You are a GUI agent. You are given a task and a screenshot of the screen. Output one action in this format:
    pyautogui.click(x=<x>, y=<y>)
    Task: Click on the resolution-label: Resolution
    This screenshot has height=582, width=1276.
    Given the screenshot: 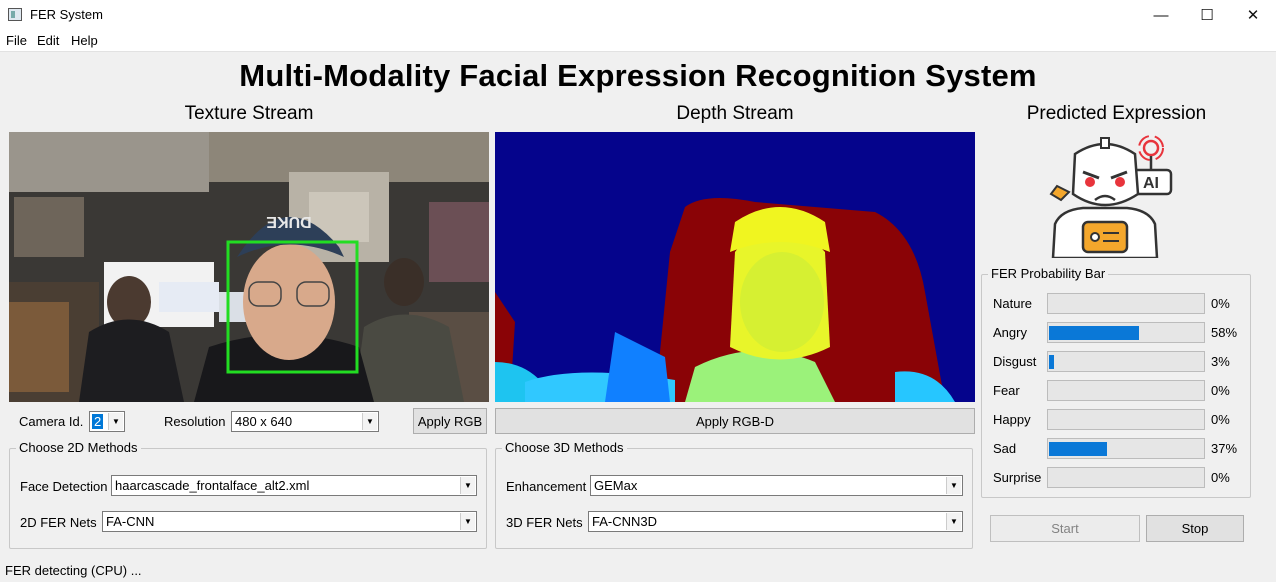 What is the action you would take?
    pyautogui.click(x=195, y=421)
    